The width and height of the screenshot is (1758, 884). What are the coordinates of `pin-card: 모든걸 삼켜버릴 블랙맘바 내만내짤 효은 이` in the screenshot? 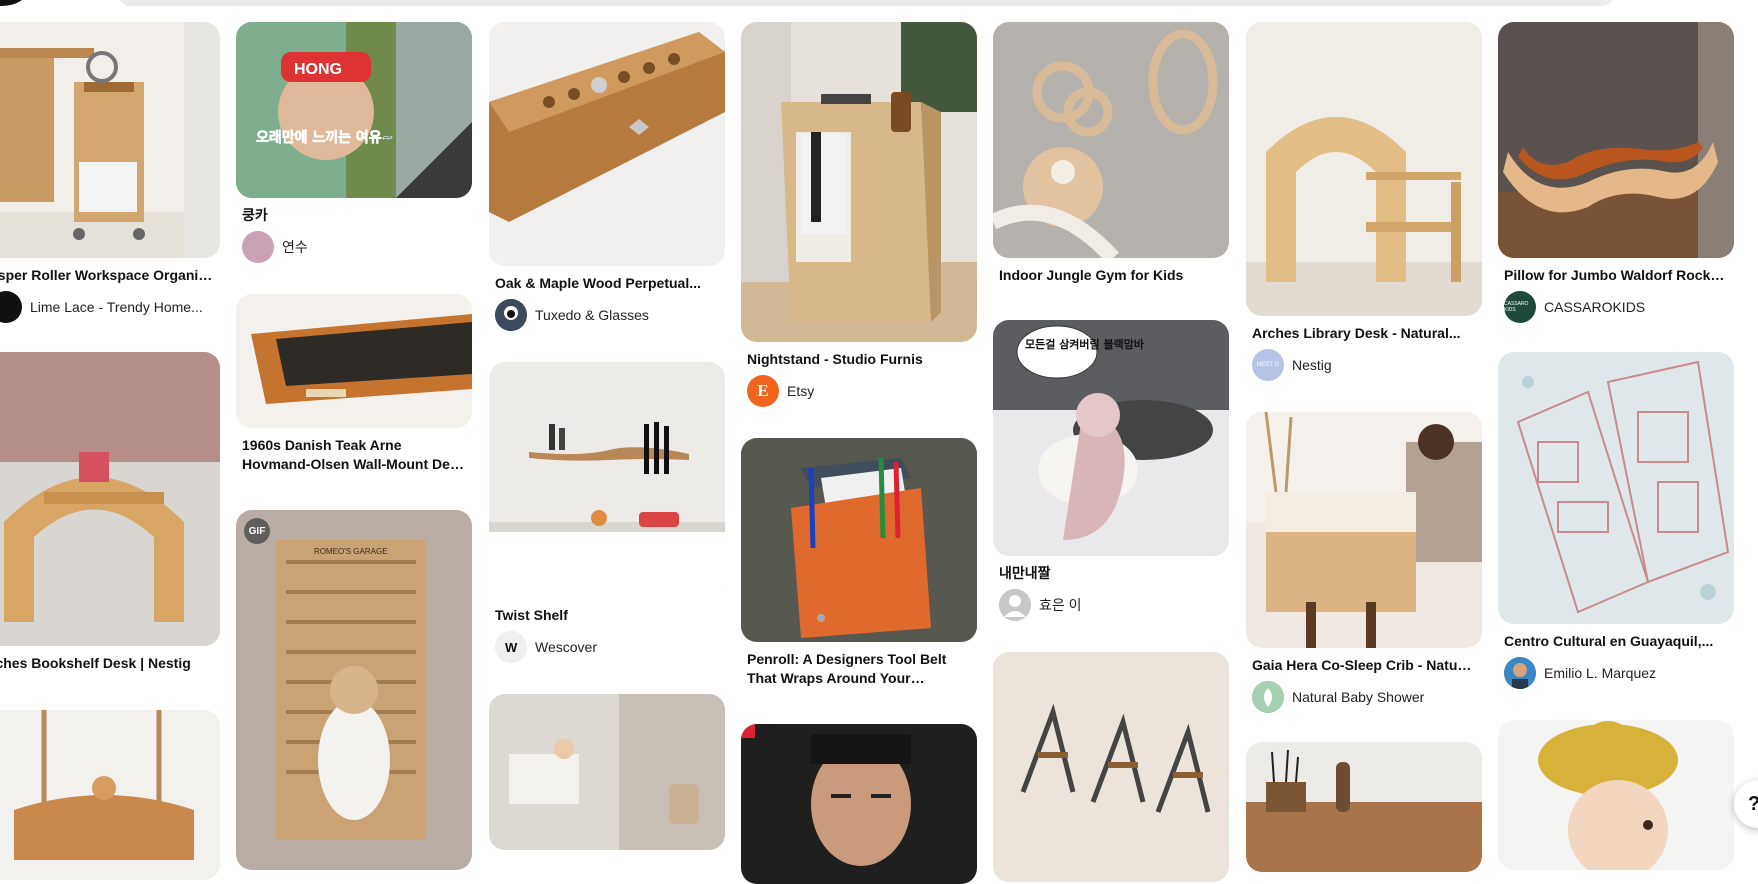 It's located at (1111, 470).